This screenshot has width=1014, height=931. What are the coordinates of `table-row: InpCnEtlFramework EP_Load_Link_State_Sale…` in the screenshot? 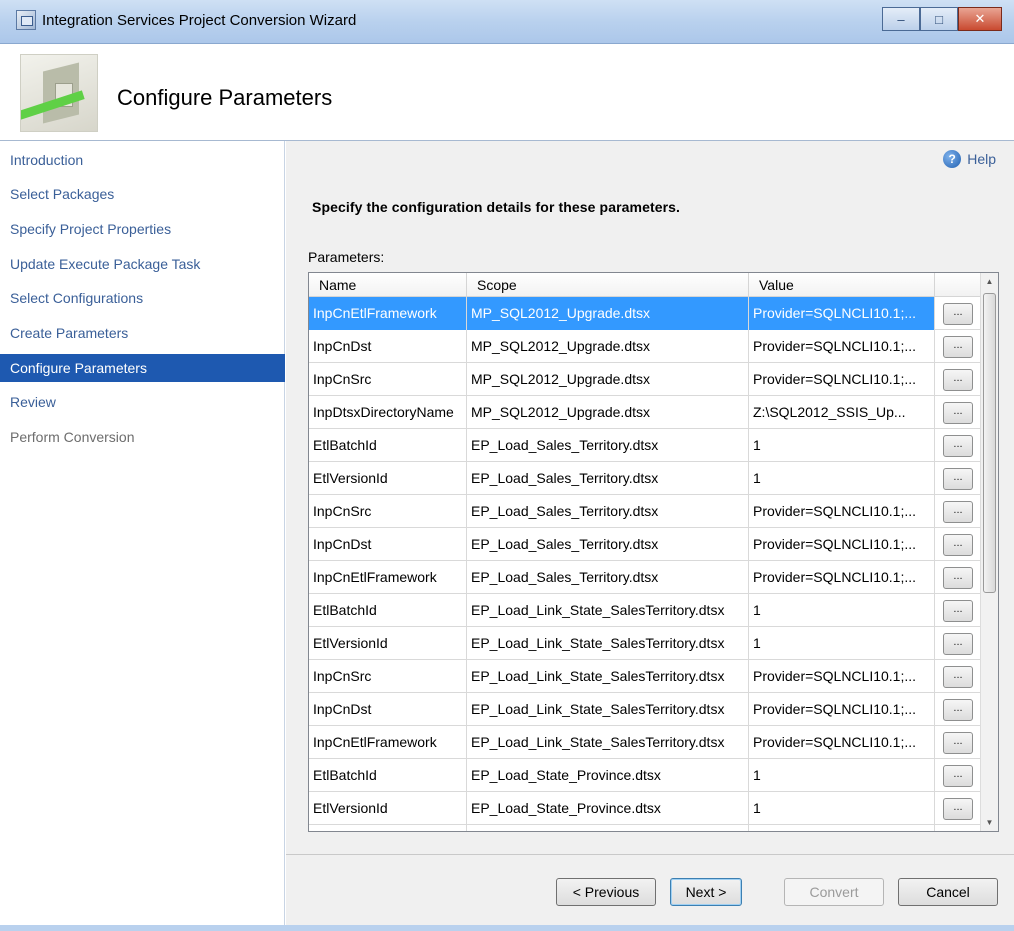 It's located at (645, 742).